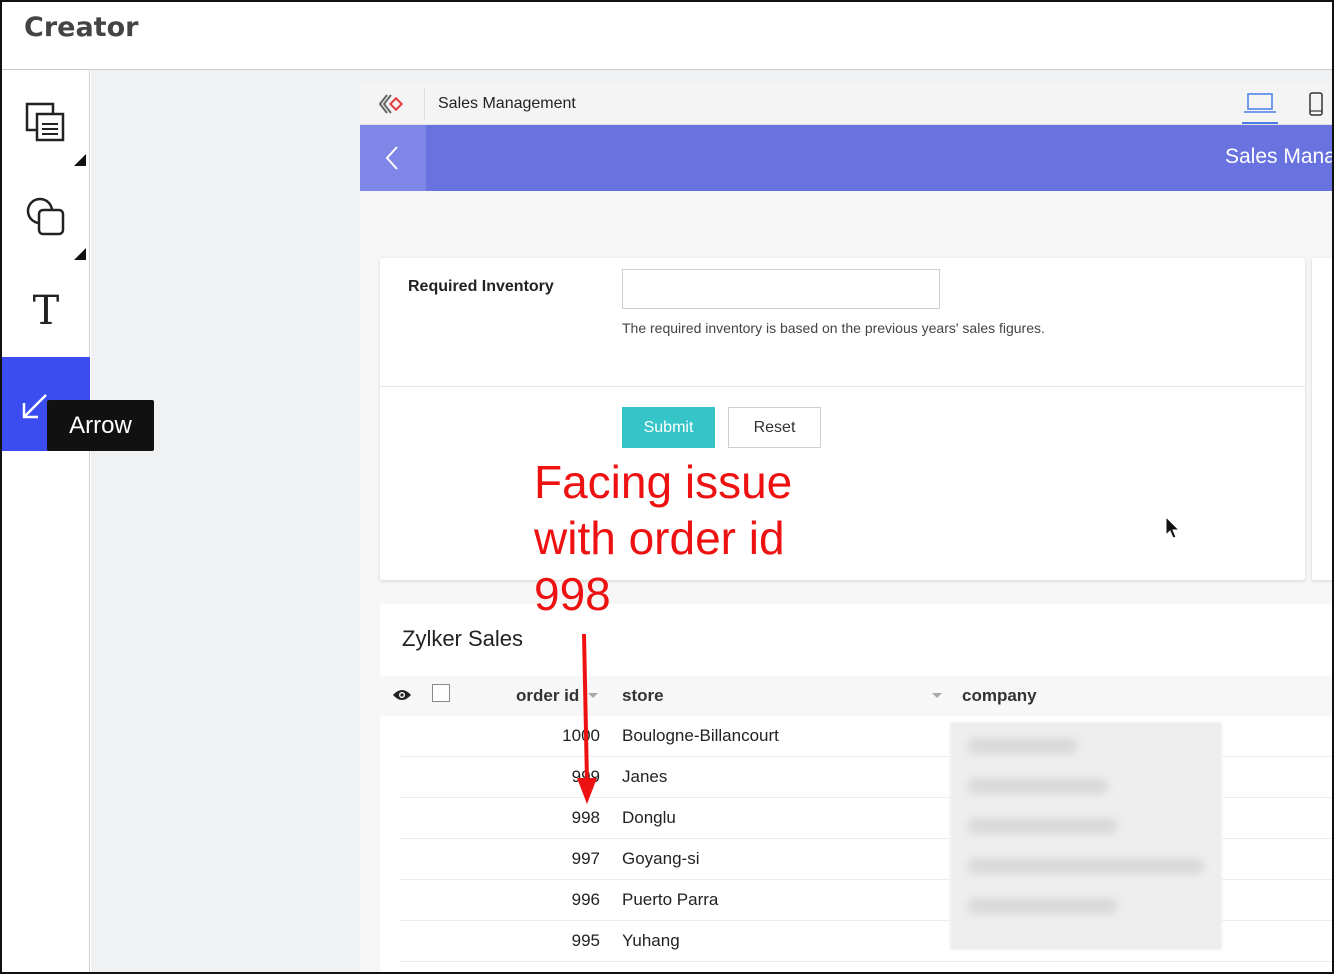  Describe the element at coordinates (1322, 419) in the screenshot. I see `side-card` at that location.